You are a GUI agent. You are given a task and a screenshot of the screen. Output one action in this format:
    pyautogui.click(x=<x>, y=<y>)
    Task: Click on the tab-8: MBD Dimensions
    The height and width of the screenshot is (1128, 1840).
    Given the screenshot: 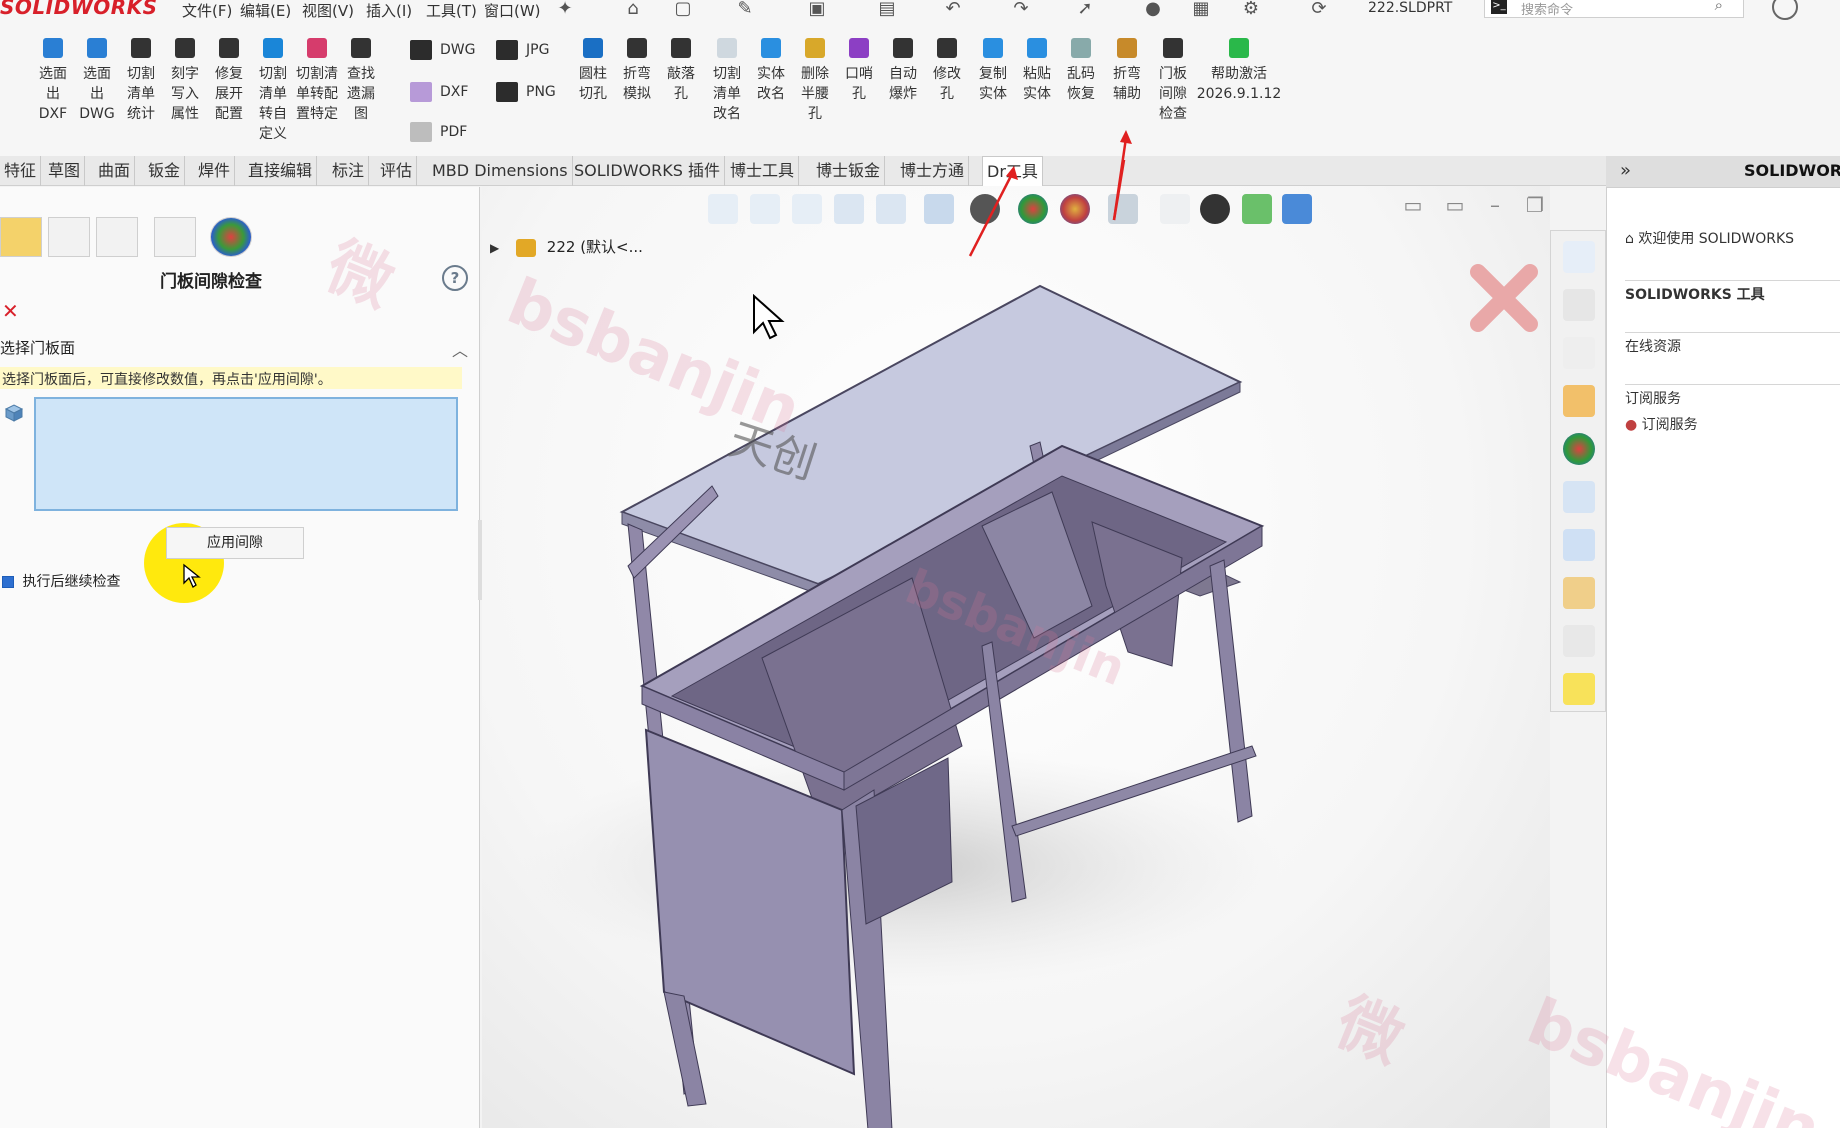 What is the action you would take?
    pyautogui.click(x=500, y=171)
    